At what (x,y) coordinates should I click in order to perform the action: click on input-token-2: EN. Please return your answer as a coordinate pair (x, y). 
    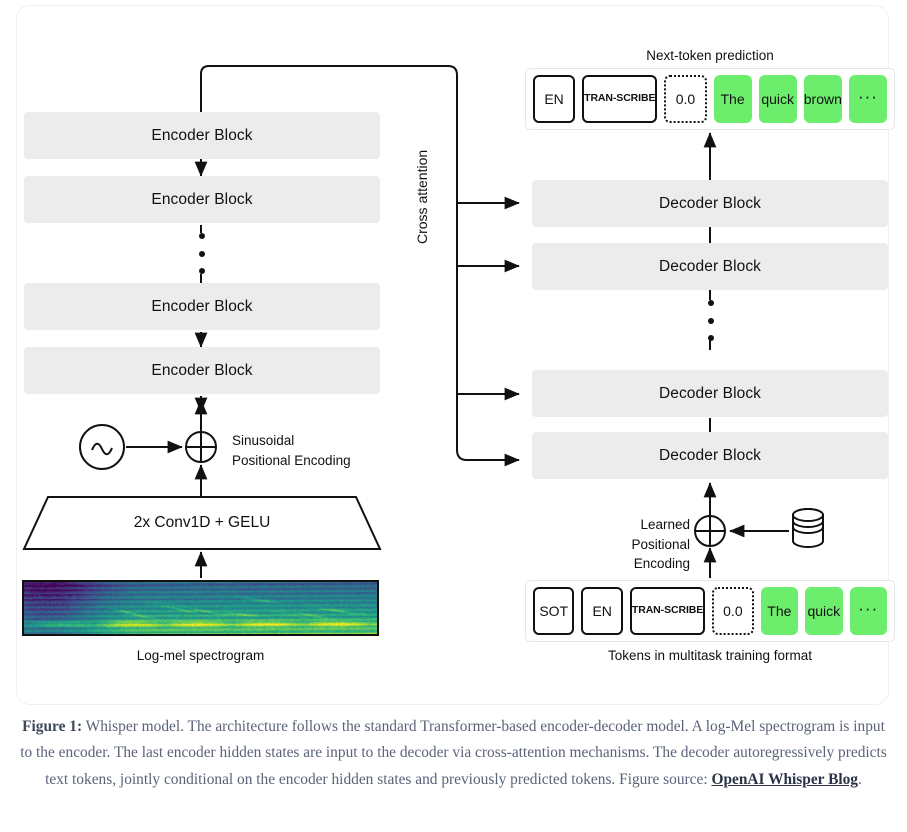
    Looking at the image, I should click on (602, 611).